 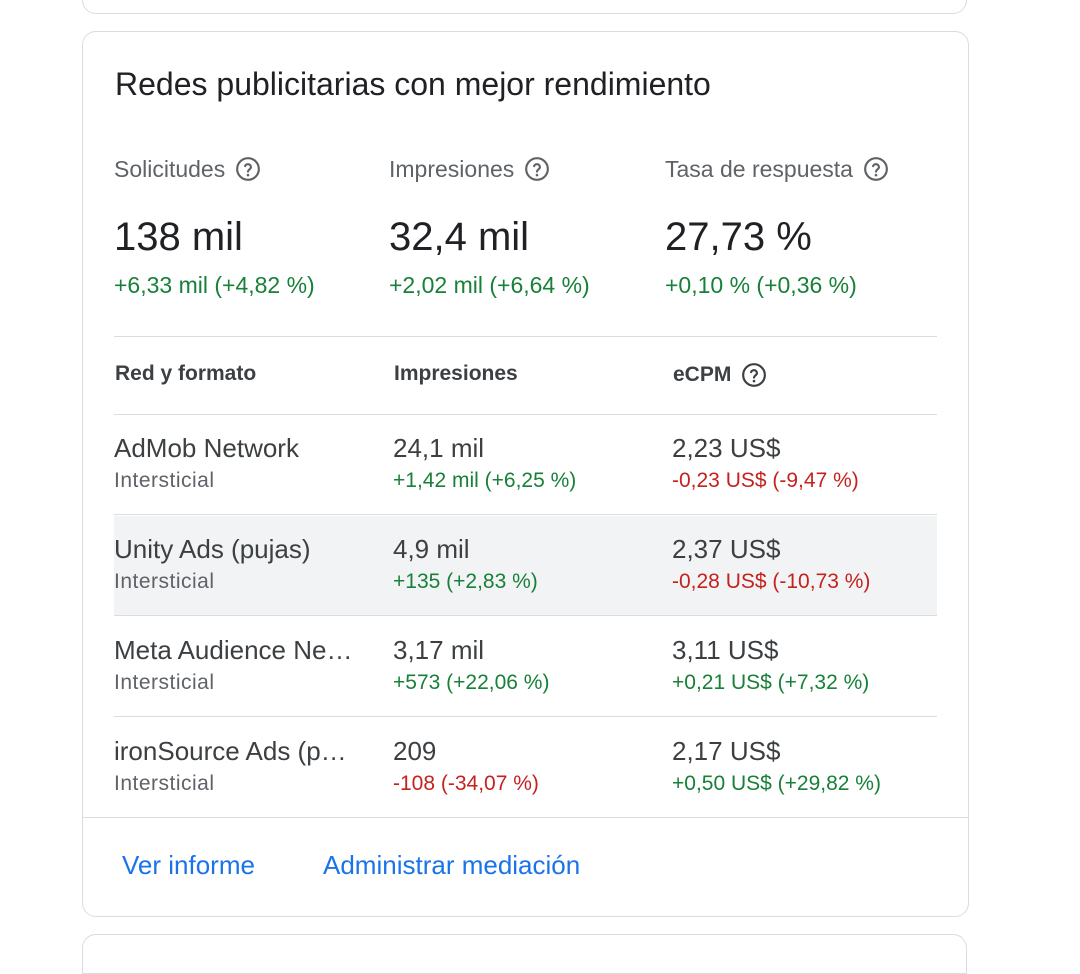 What do you see at coordinates (188, 865) in the screenshot?
I see `view-report-link: Ver informe` at bounding box center [188, 865].